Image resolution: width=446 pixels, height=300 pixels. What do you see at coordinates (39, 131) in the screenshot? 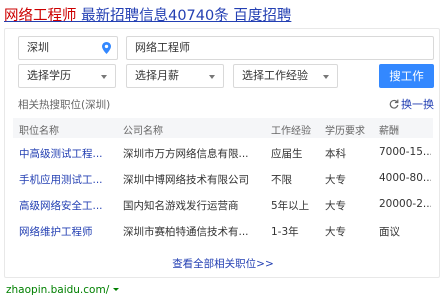
I see `column-header: 职位名称` at bounding box center [39, 131].